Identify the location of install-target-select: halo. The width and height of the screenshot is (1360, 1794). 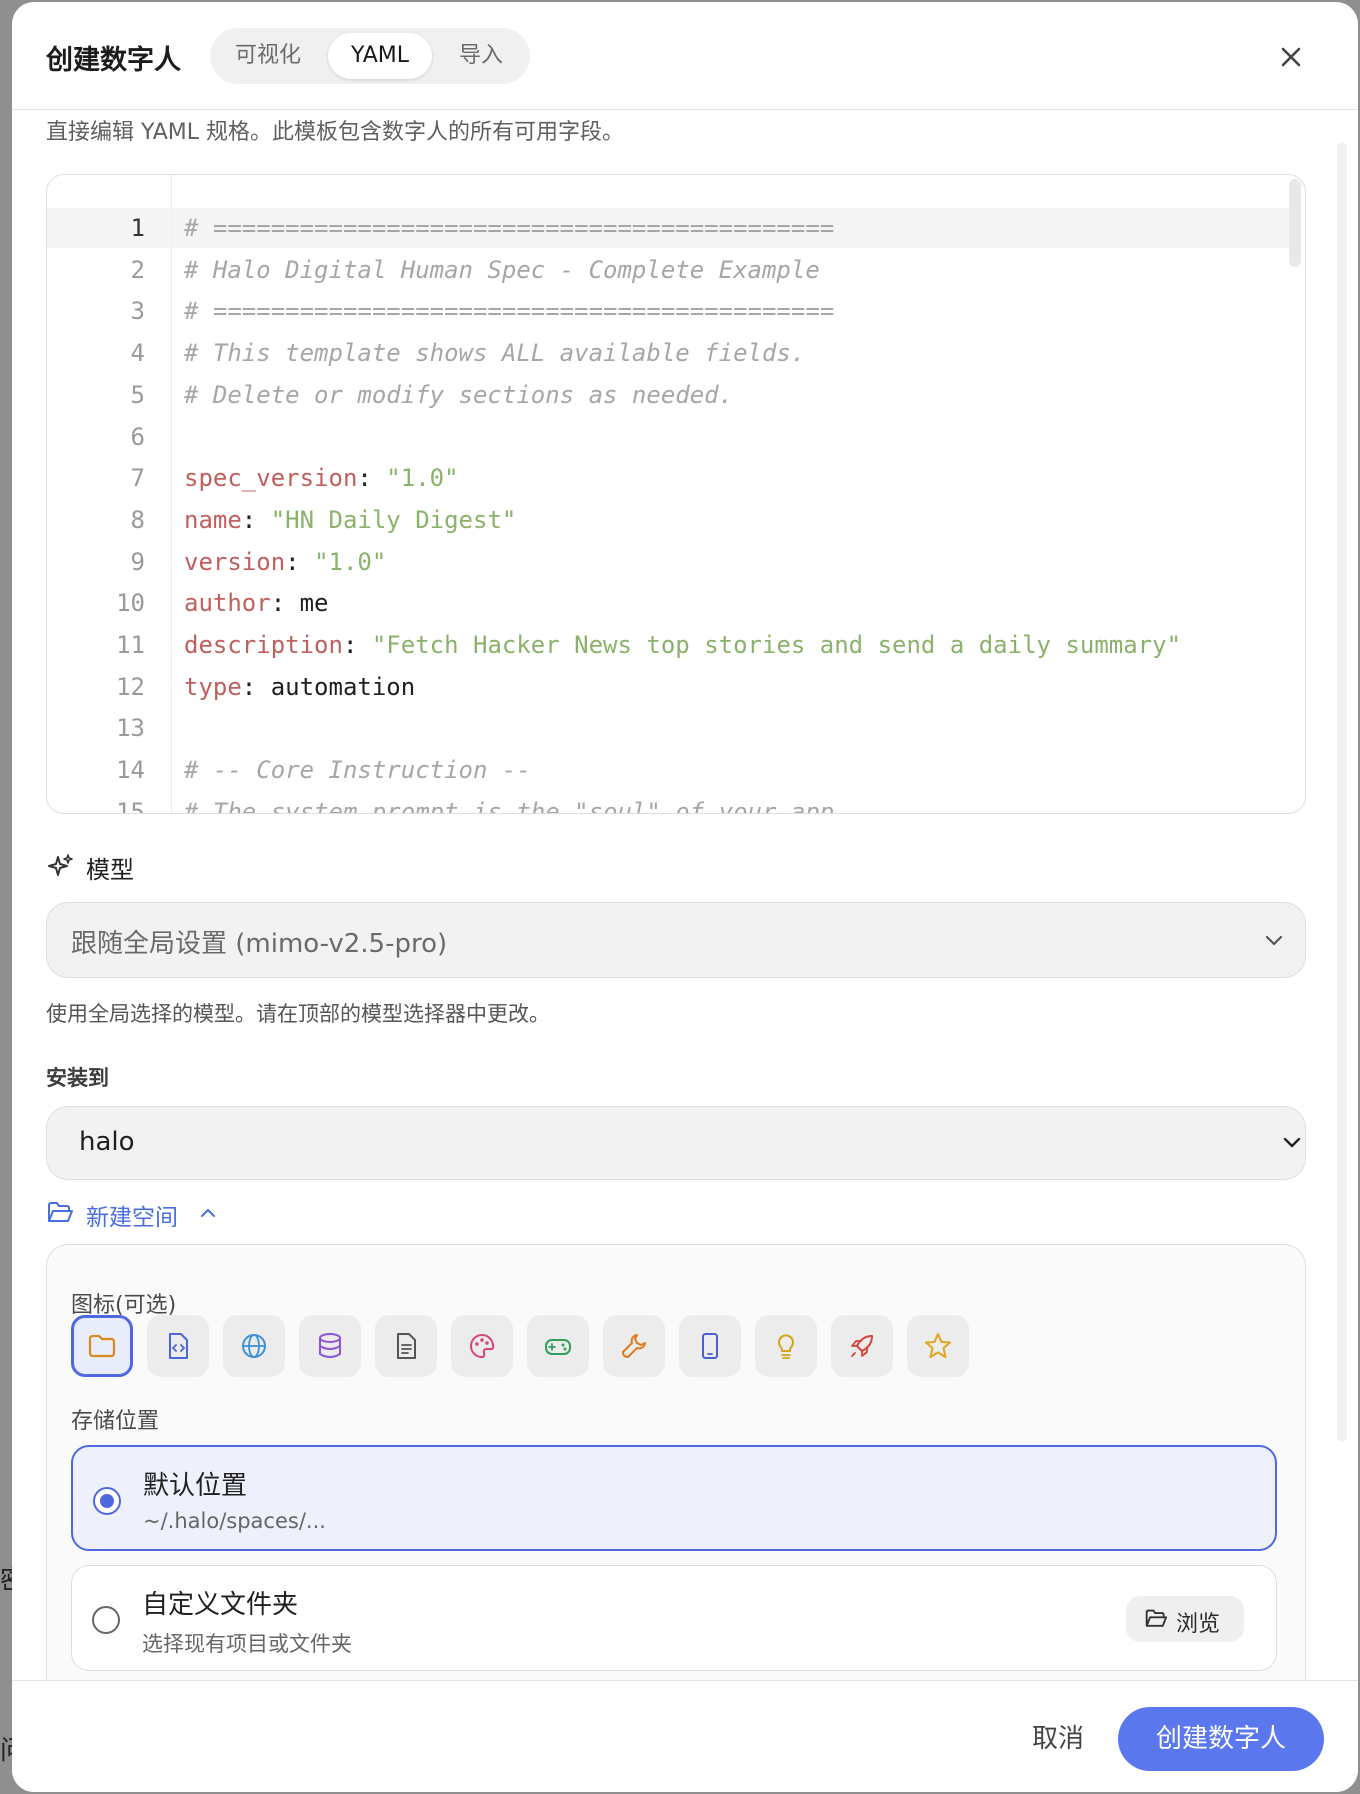
(676, 1143).